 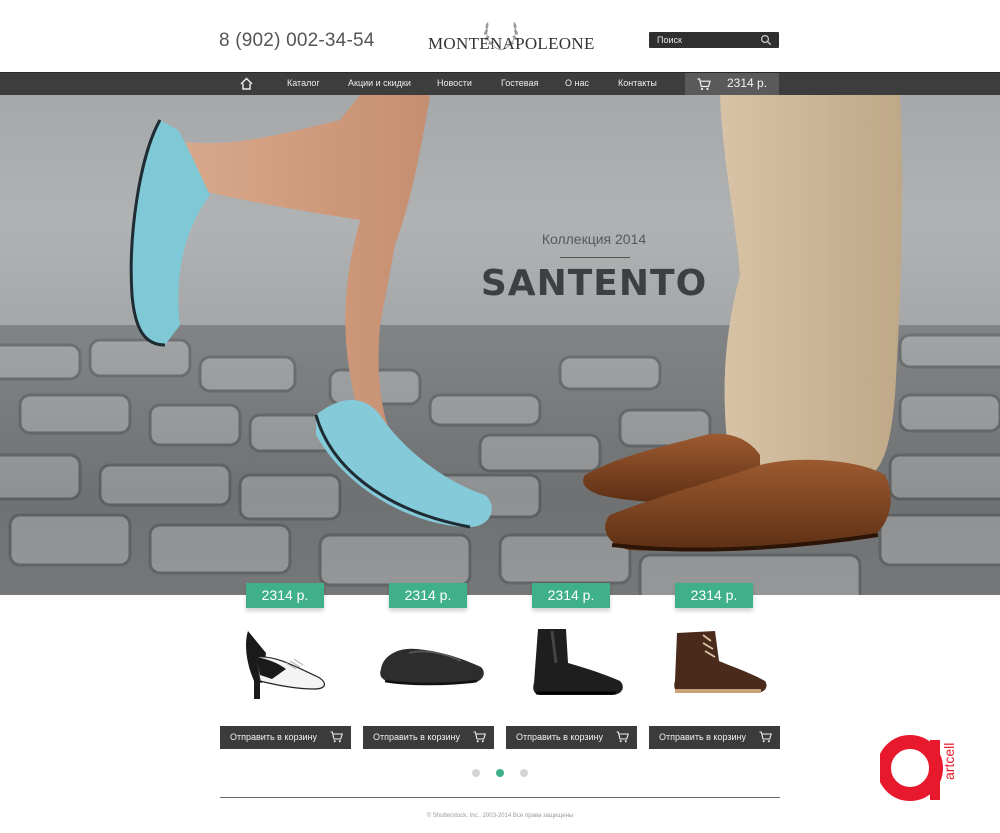 What do you see at coordinates (595, 257) in the screenshot?
I see `hero-divider` at bounding box center [595, 257].